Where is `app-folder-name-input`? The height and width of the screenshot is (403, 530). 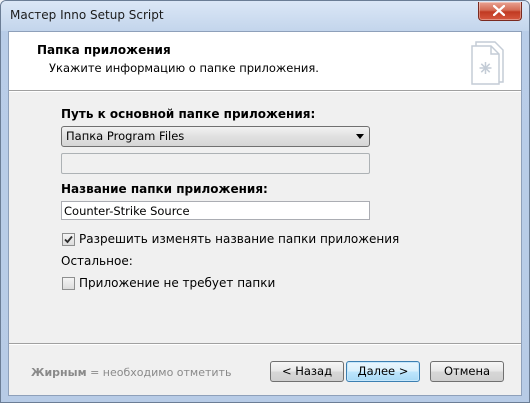 app-folder-name-input is located at coordinates (215, 210).